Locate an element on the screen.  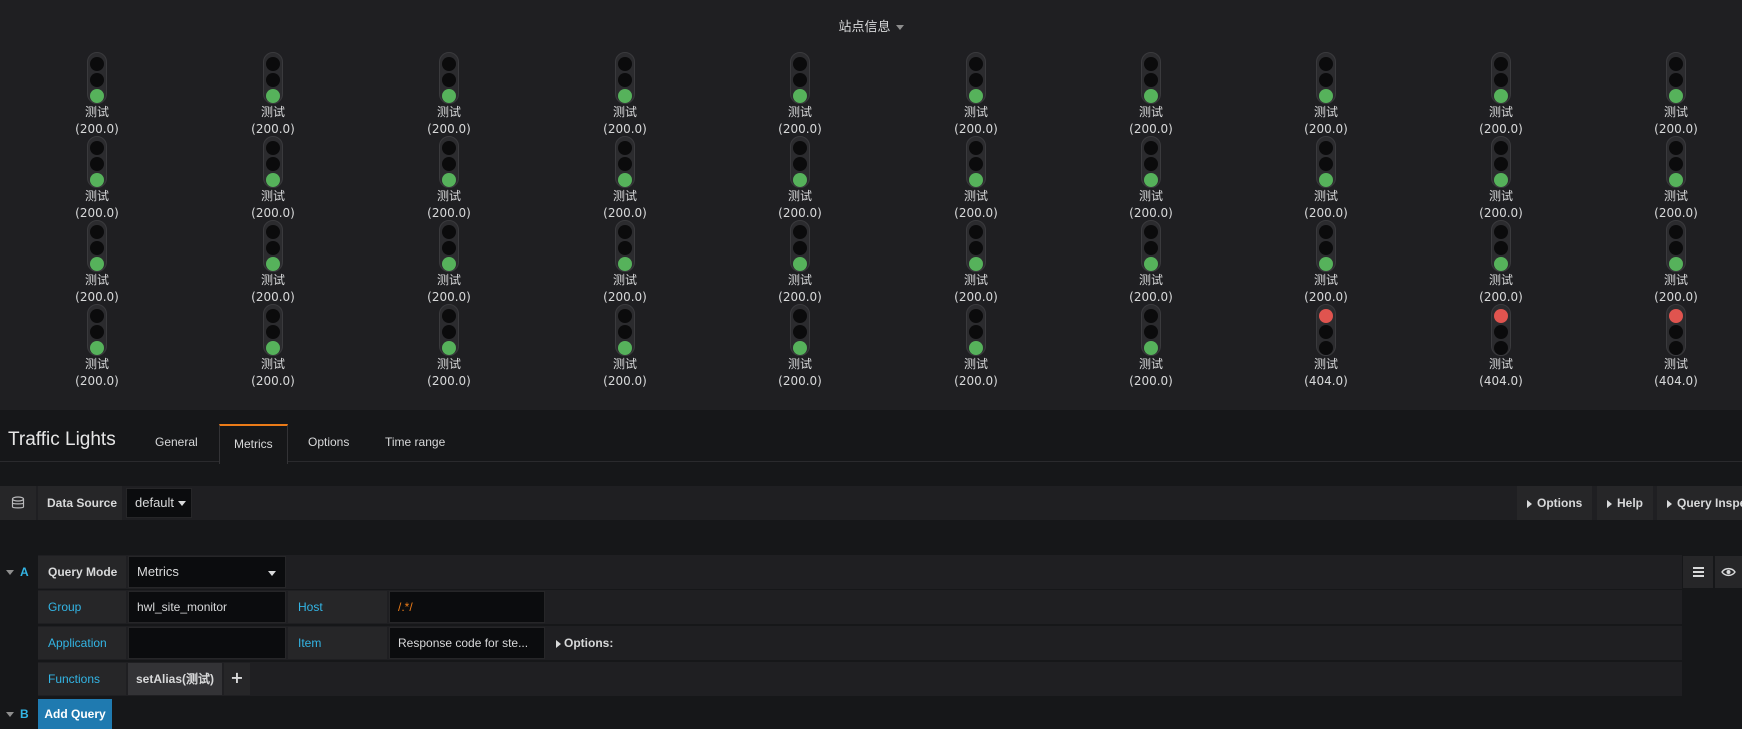
application-input is located at coordinates (207, 643).